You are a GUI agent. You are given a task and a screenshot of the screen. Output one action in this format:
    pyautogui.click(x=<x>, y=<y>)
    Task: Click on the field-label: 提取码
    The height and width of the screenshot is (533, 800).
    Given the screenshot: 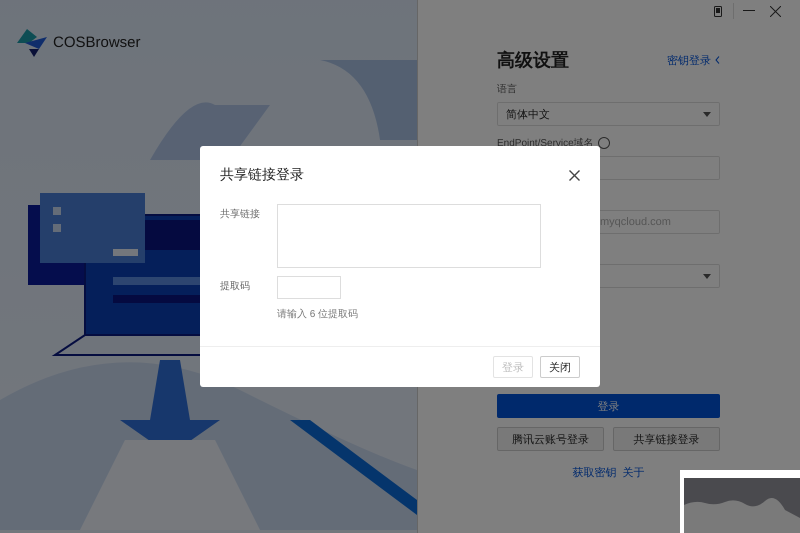 What is the action you would take?
    pyautogui.click(x=235, y=287)
    